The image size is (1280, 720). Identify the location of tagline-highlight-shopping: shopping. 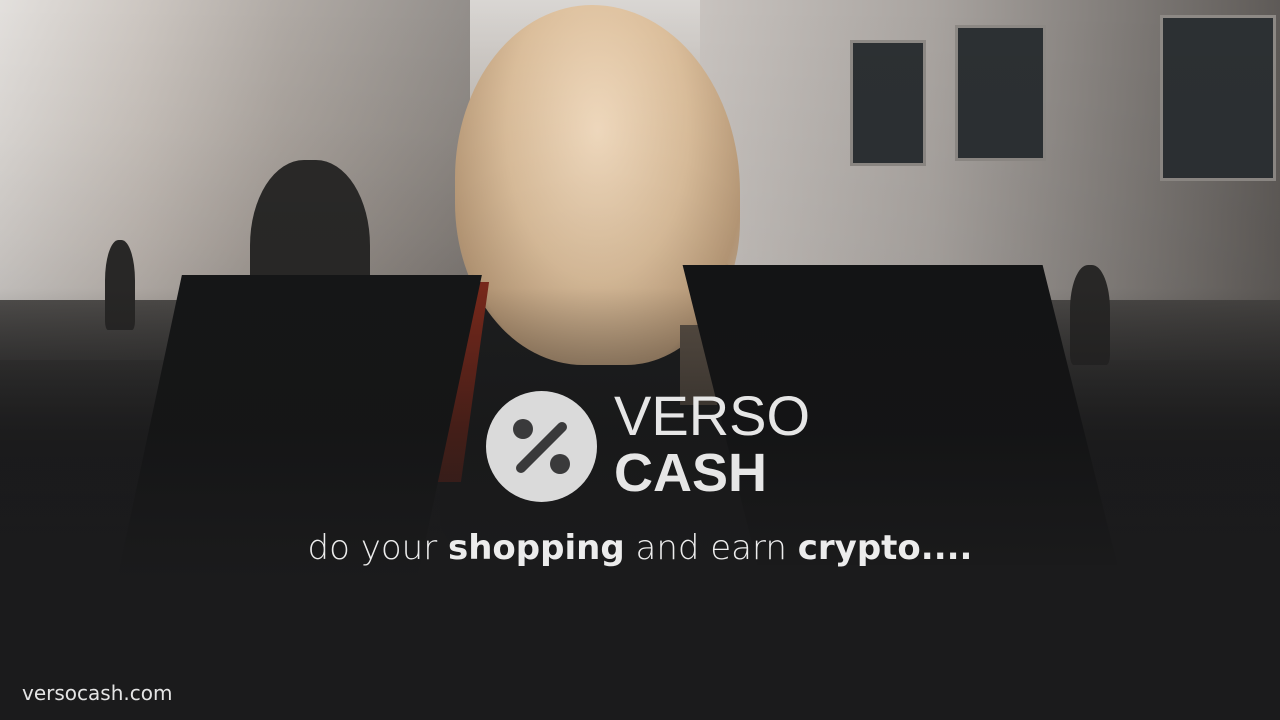
(536, 548).